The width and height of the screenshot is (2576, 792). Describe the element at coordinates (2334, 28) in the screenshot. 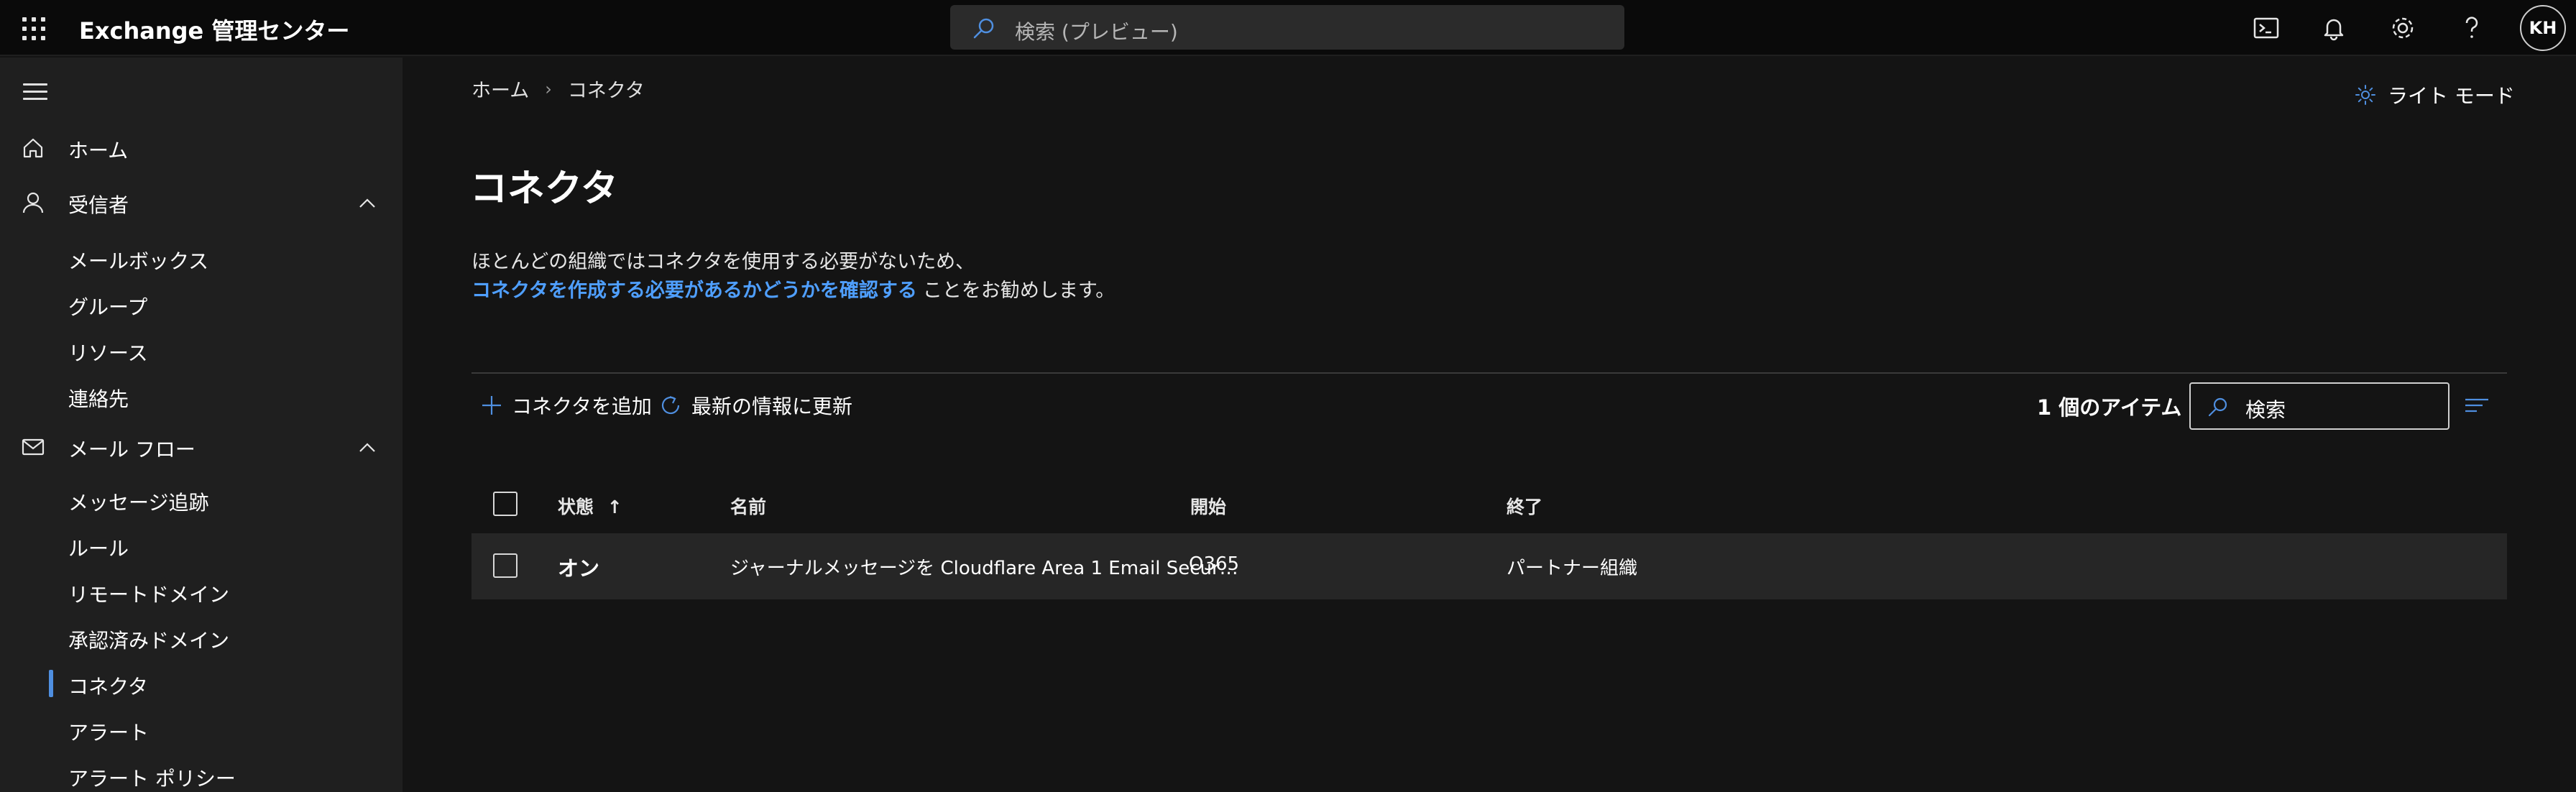

I see `bell-icon` at that location.